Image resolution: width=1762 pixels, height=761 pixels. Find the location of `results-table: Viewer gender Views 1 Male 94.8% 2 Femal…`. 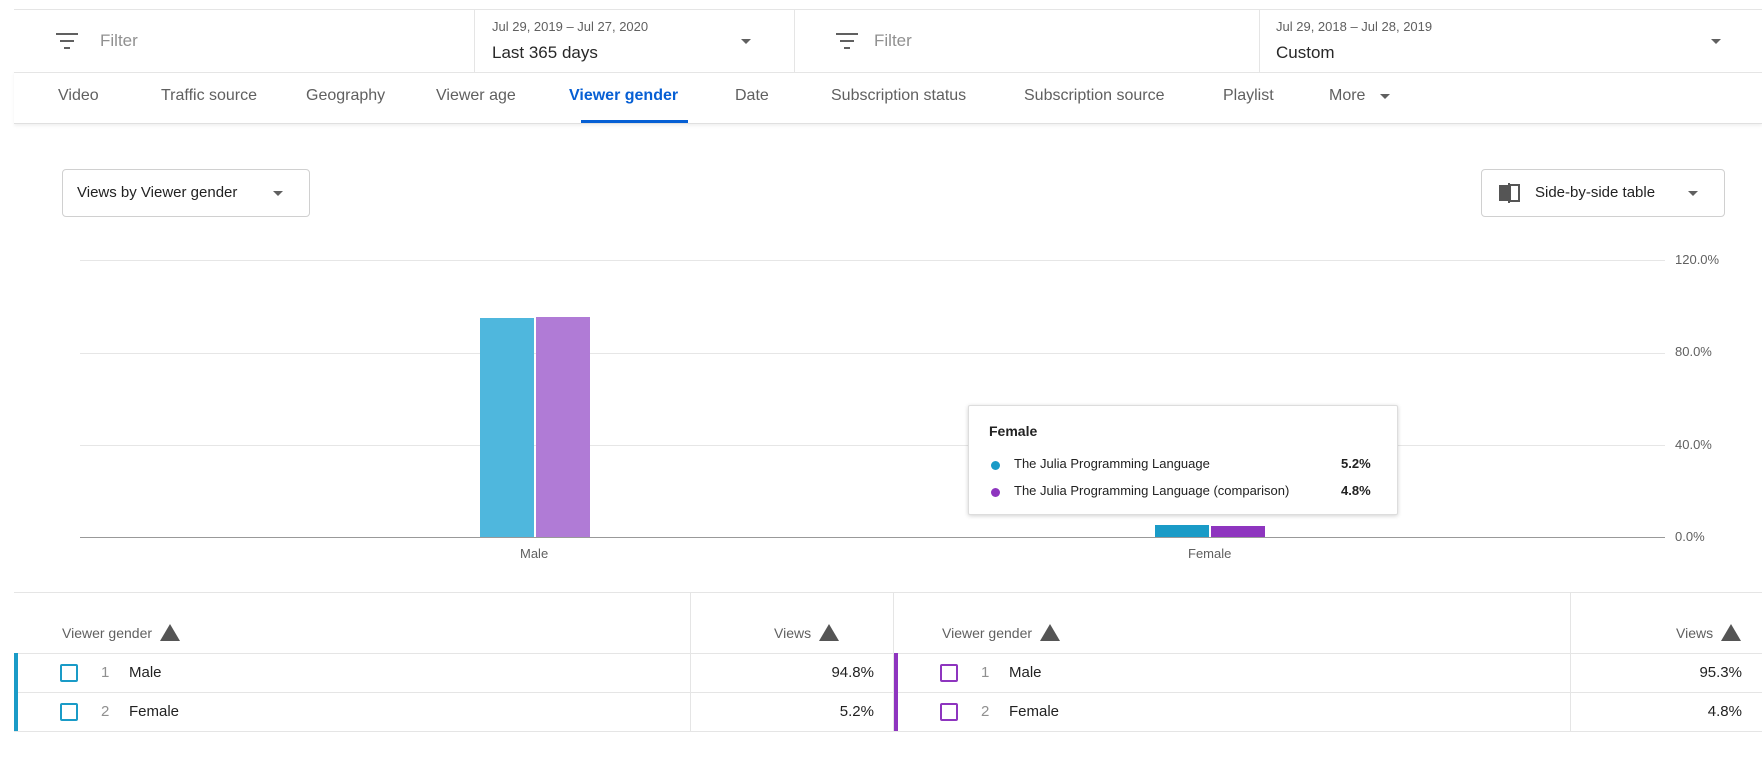

results-table: Viewer gender Views 1 Male 94.8% 2 Femal… is located at coordinates (453, 662).